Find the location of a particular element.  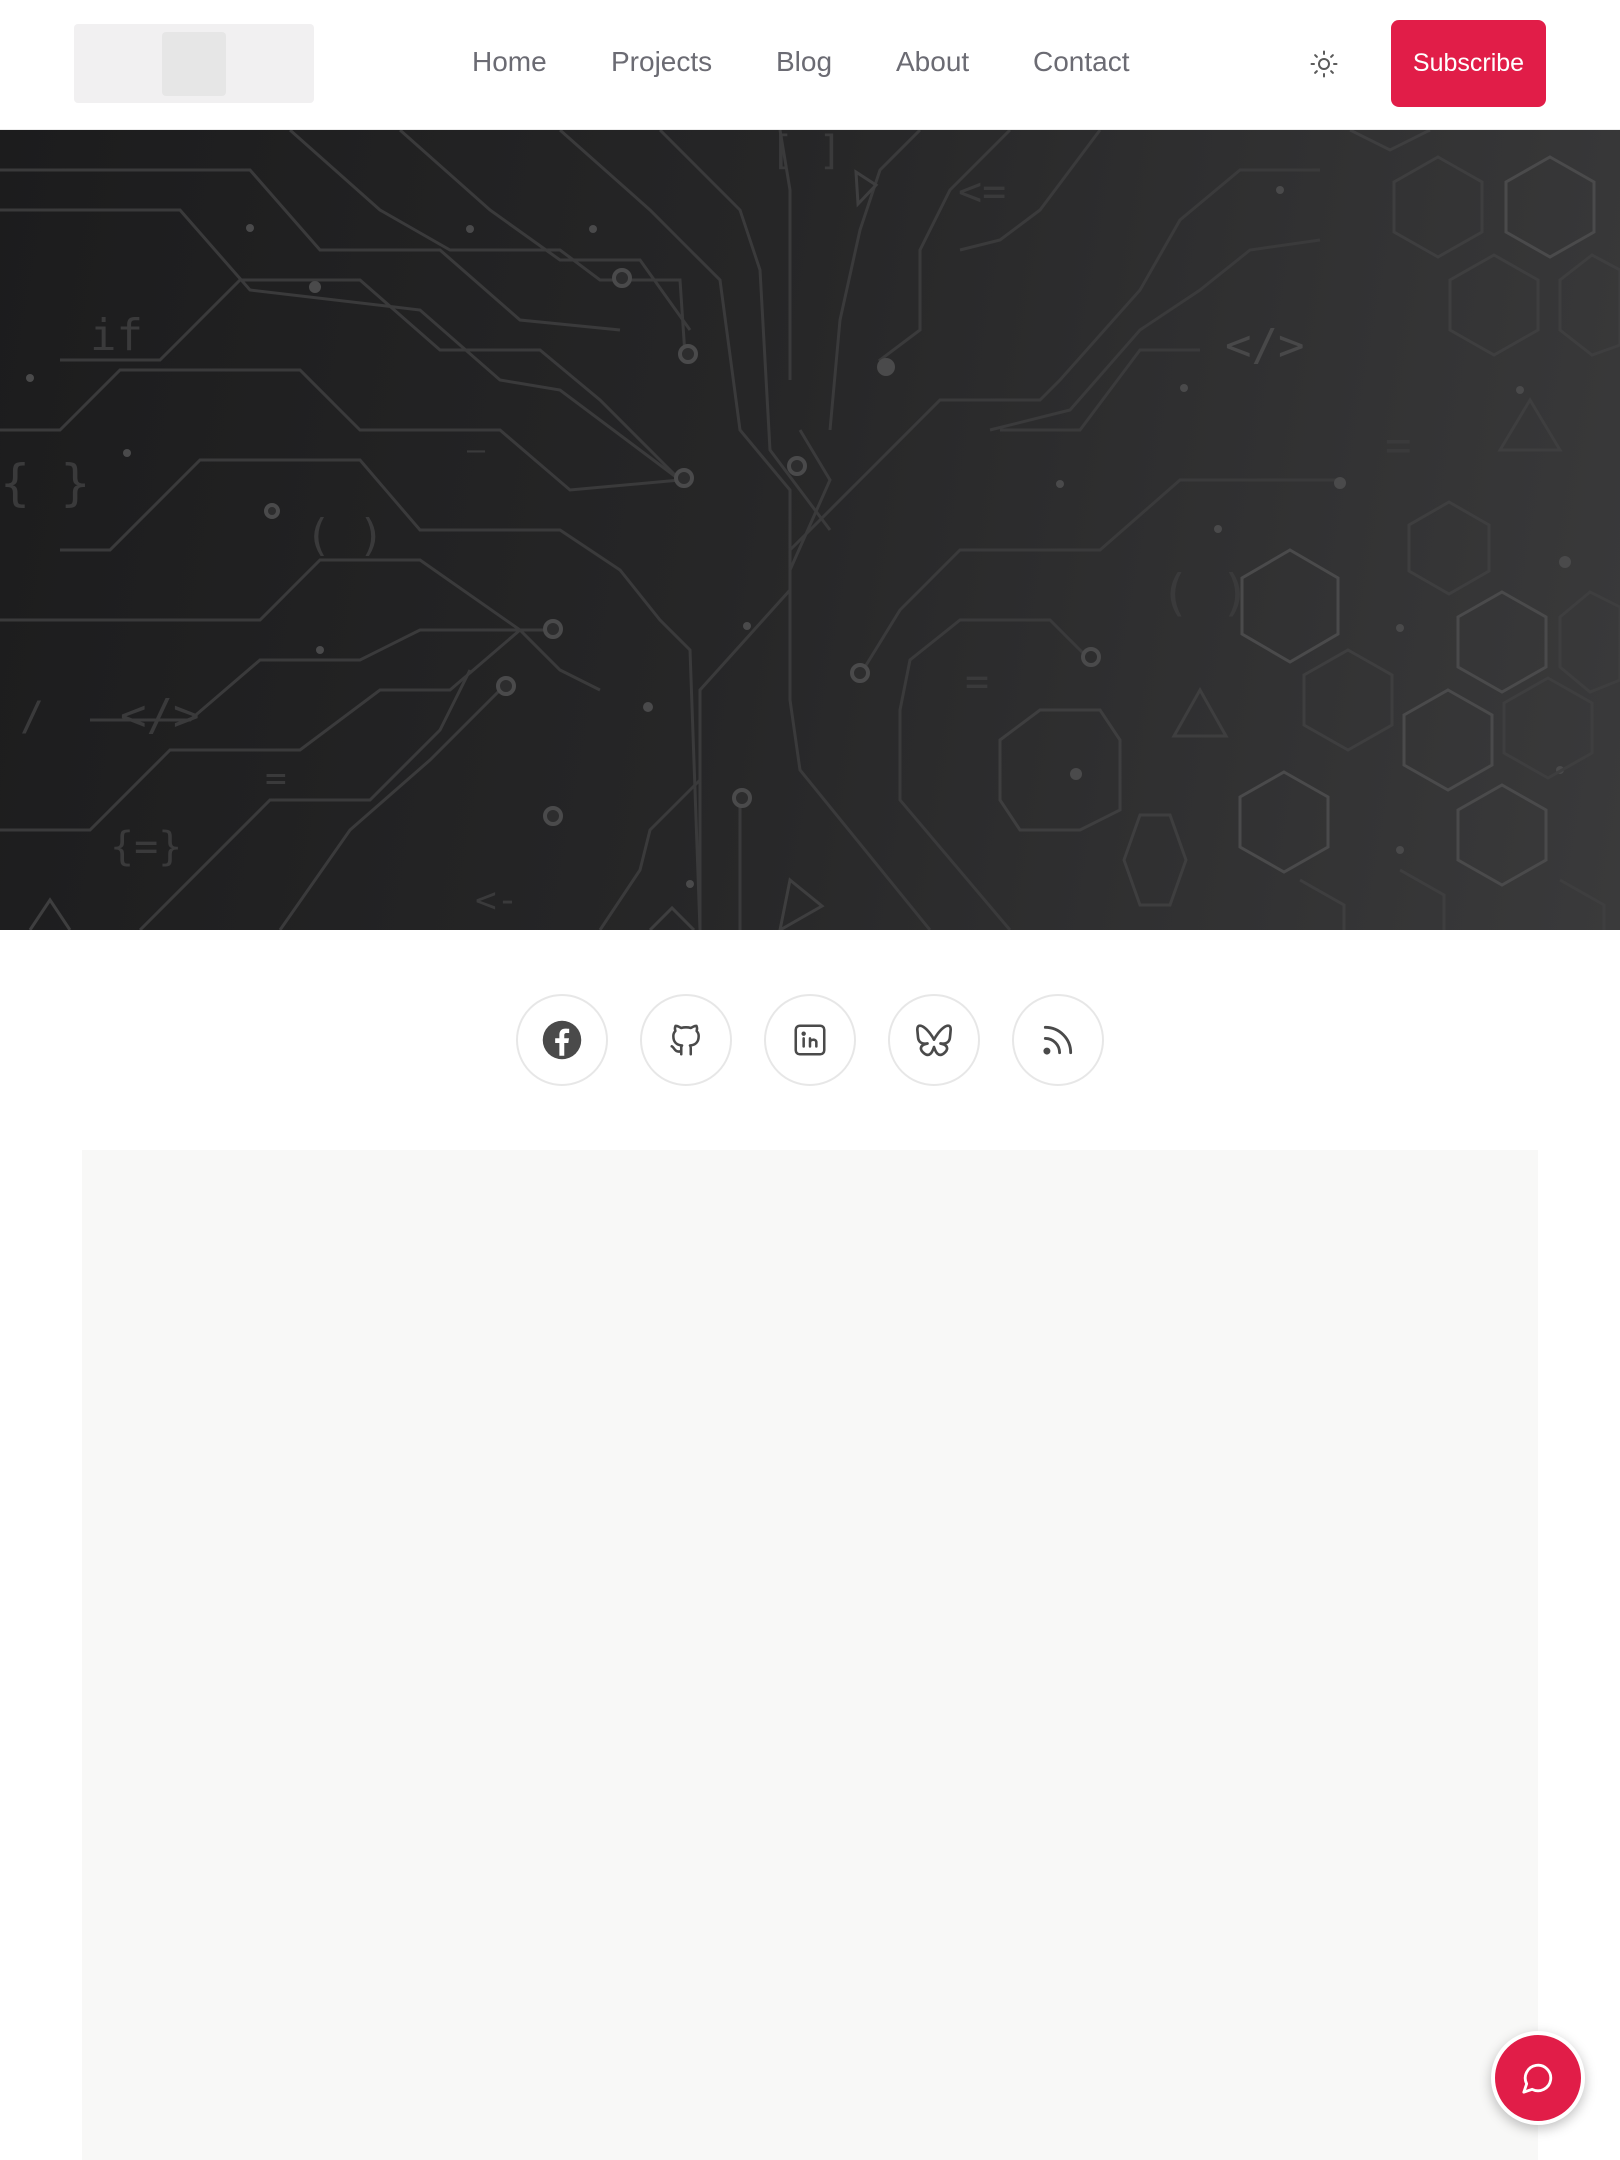

github-link is located at coordinates (686, 1040).